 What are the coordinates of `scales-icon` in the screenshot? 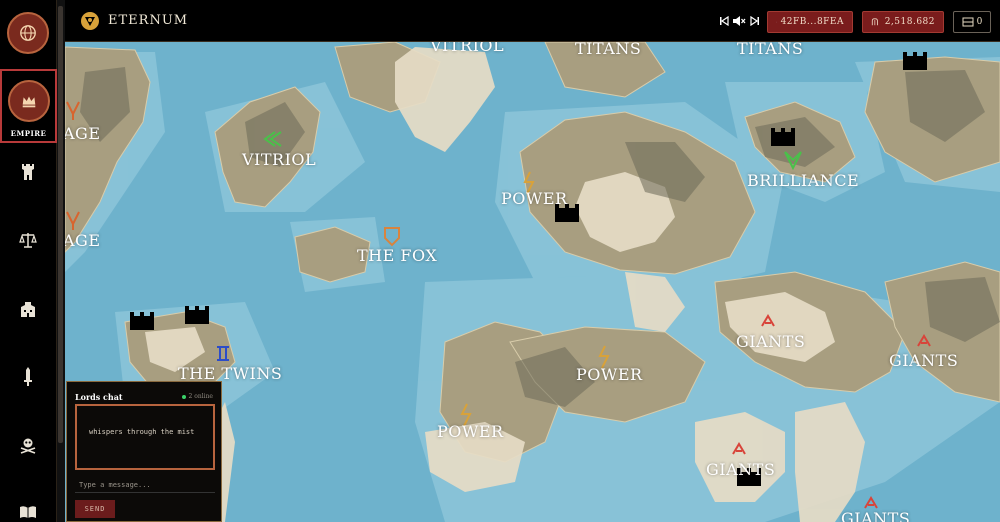 It's located at (28, 240).